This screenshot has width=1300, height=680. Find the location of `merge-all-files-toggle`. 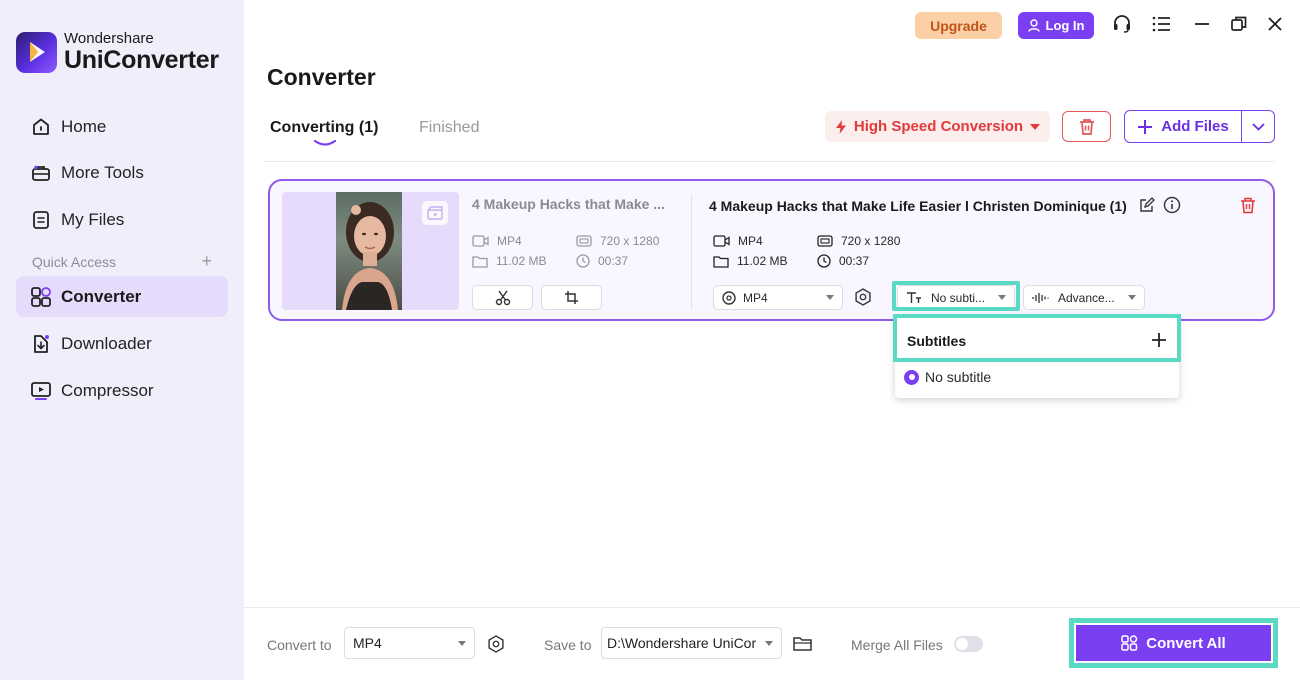

merge-all-files-toggle is located at coordinates (968, 644).